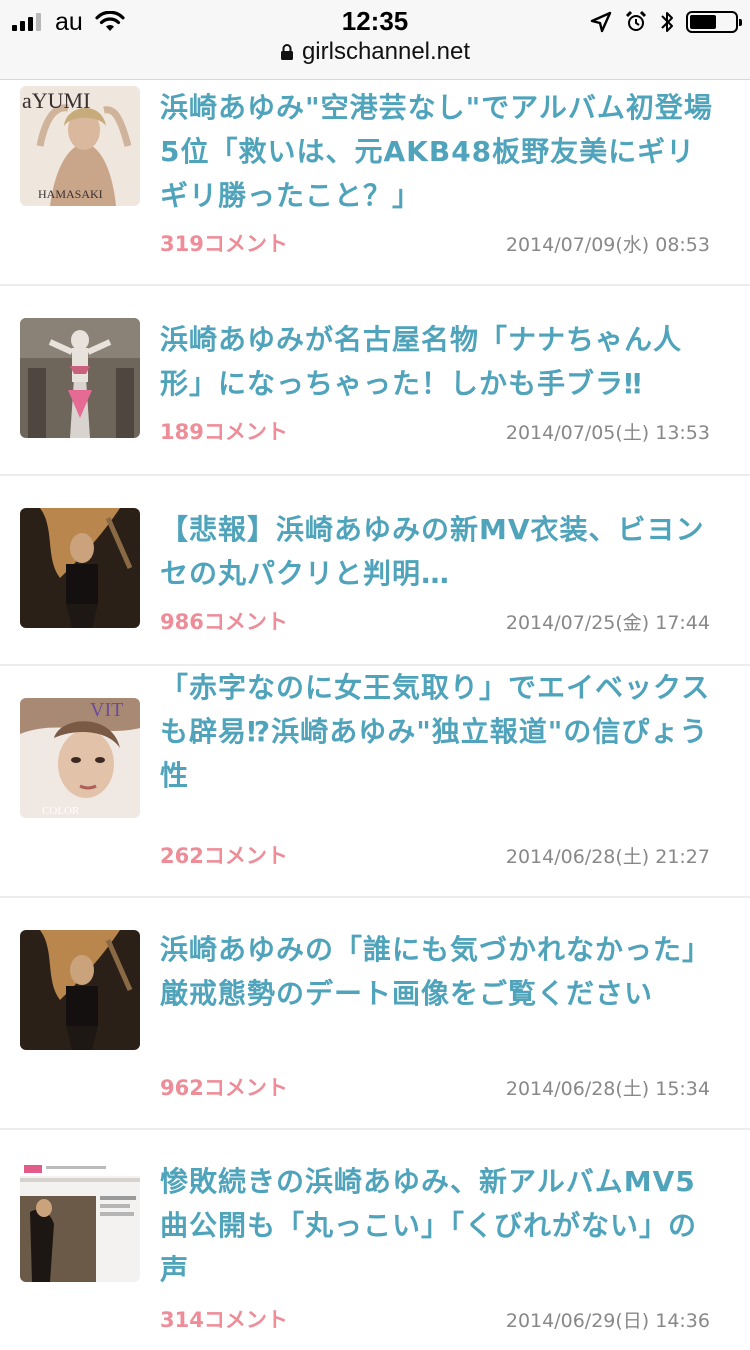 The image size is (750, 1350). I want to click on comment-count: 189コメント, so click(224, 432).